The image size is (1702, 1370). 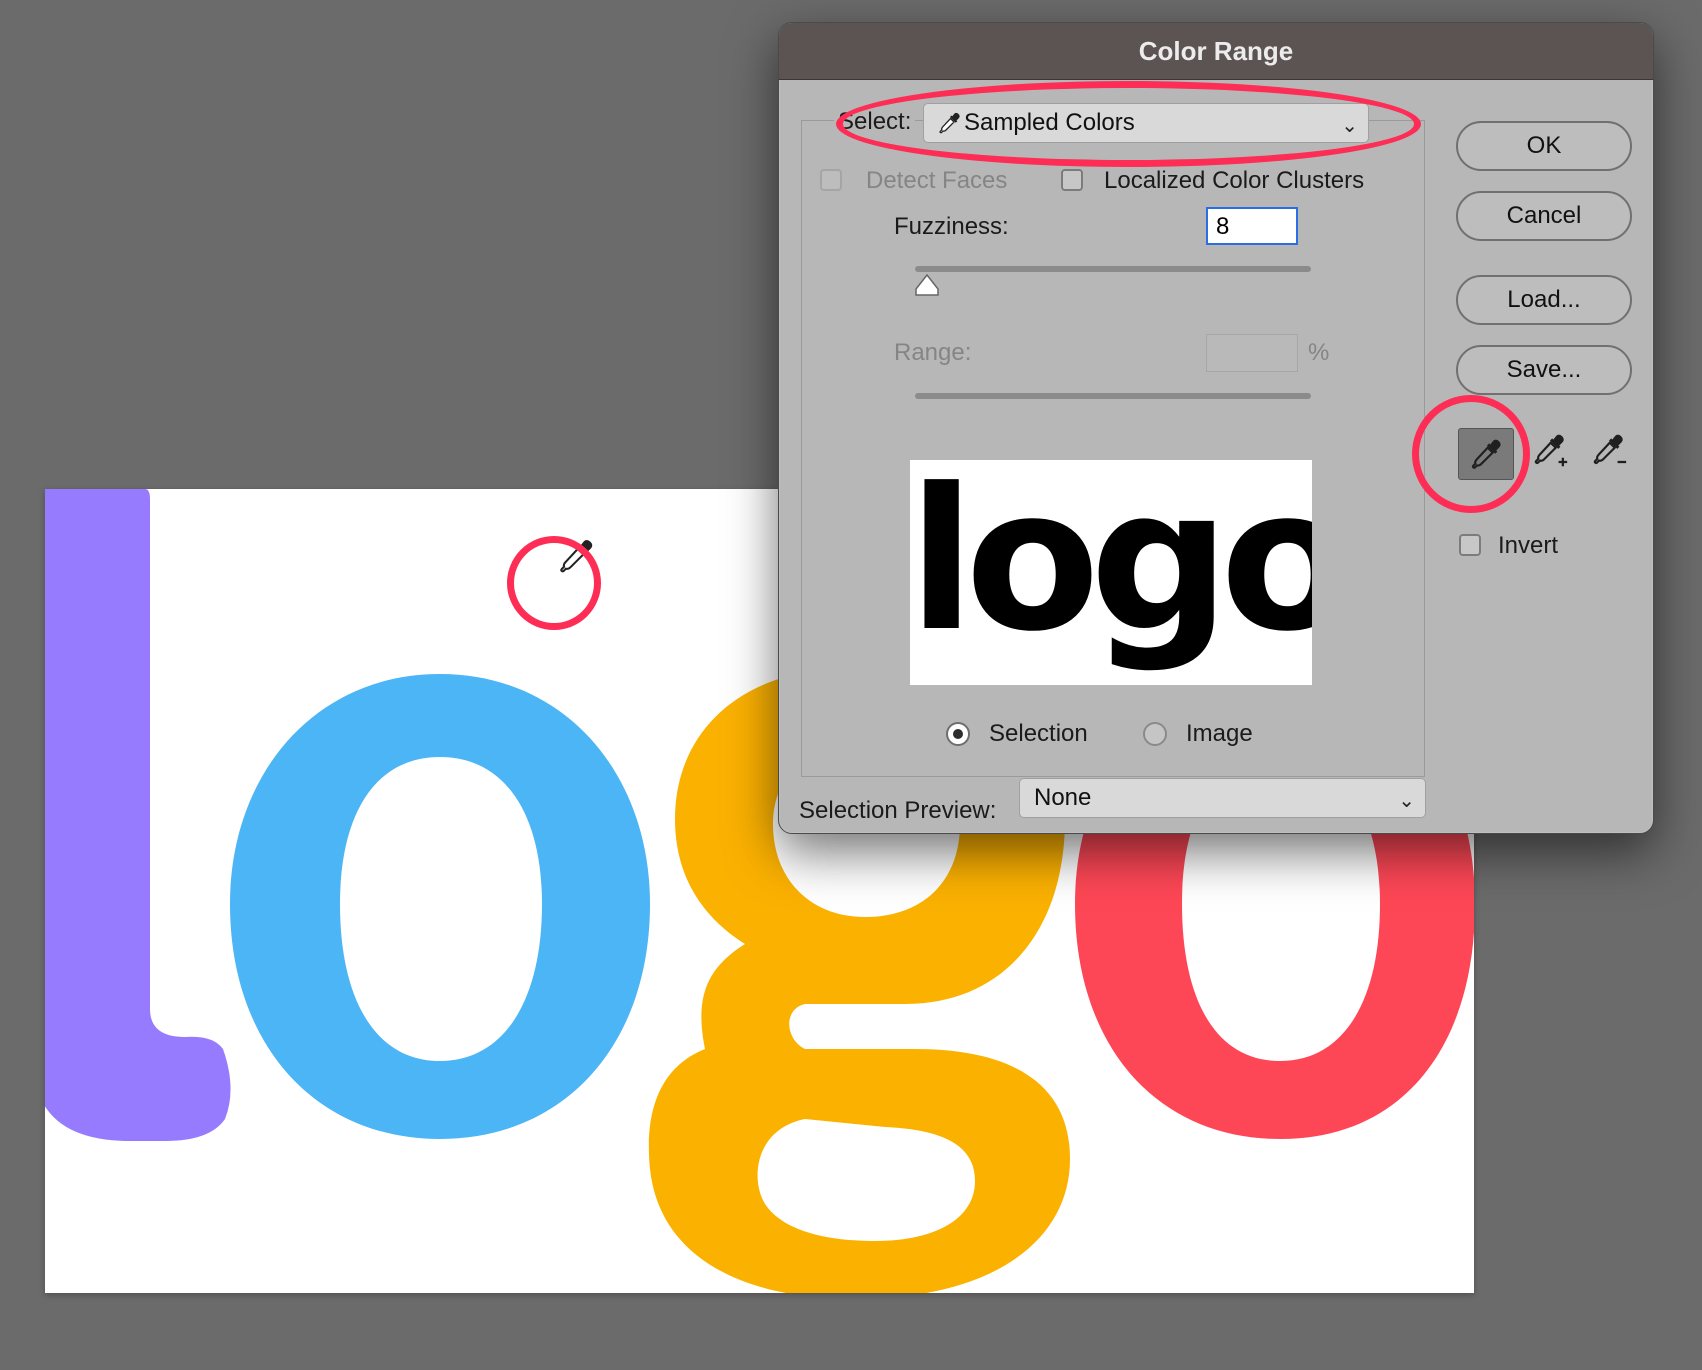 I want to click on dialog-titlebar: Color Range, so click(x=1216, y=51).